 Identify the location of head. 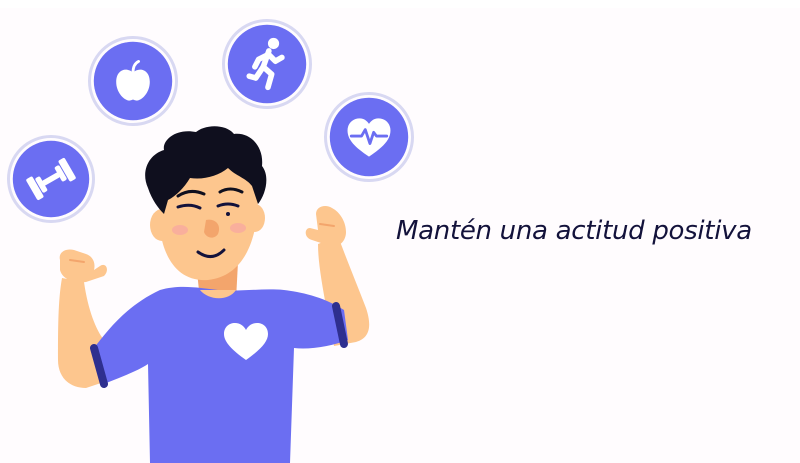
(206, 203).